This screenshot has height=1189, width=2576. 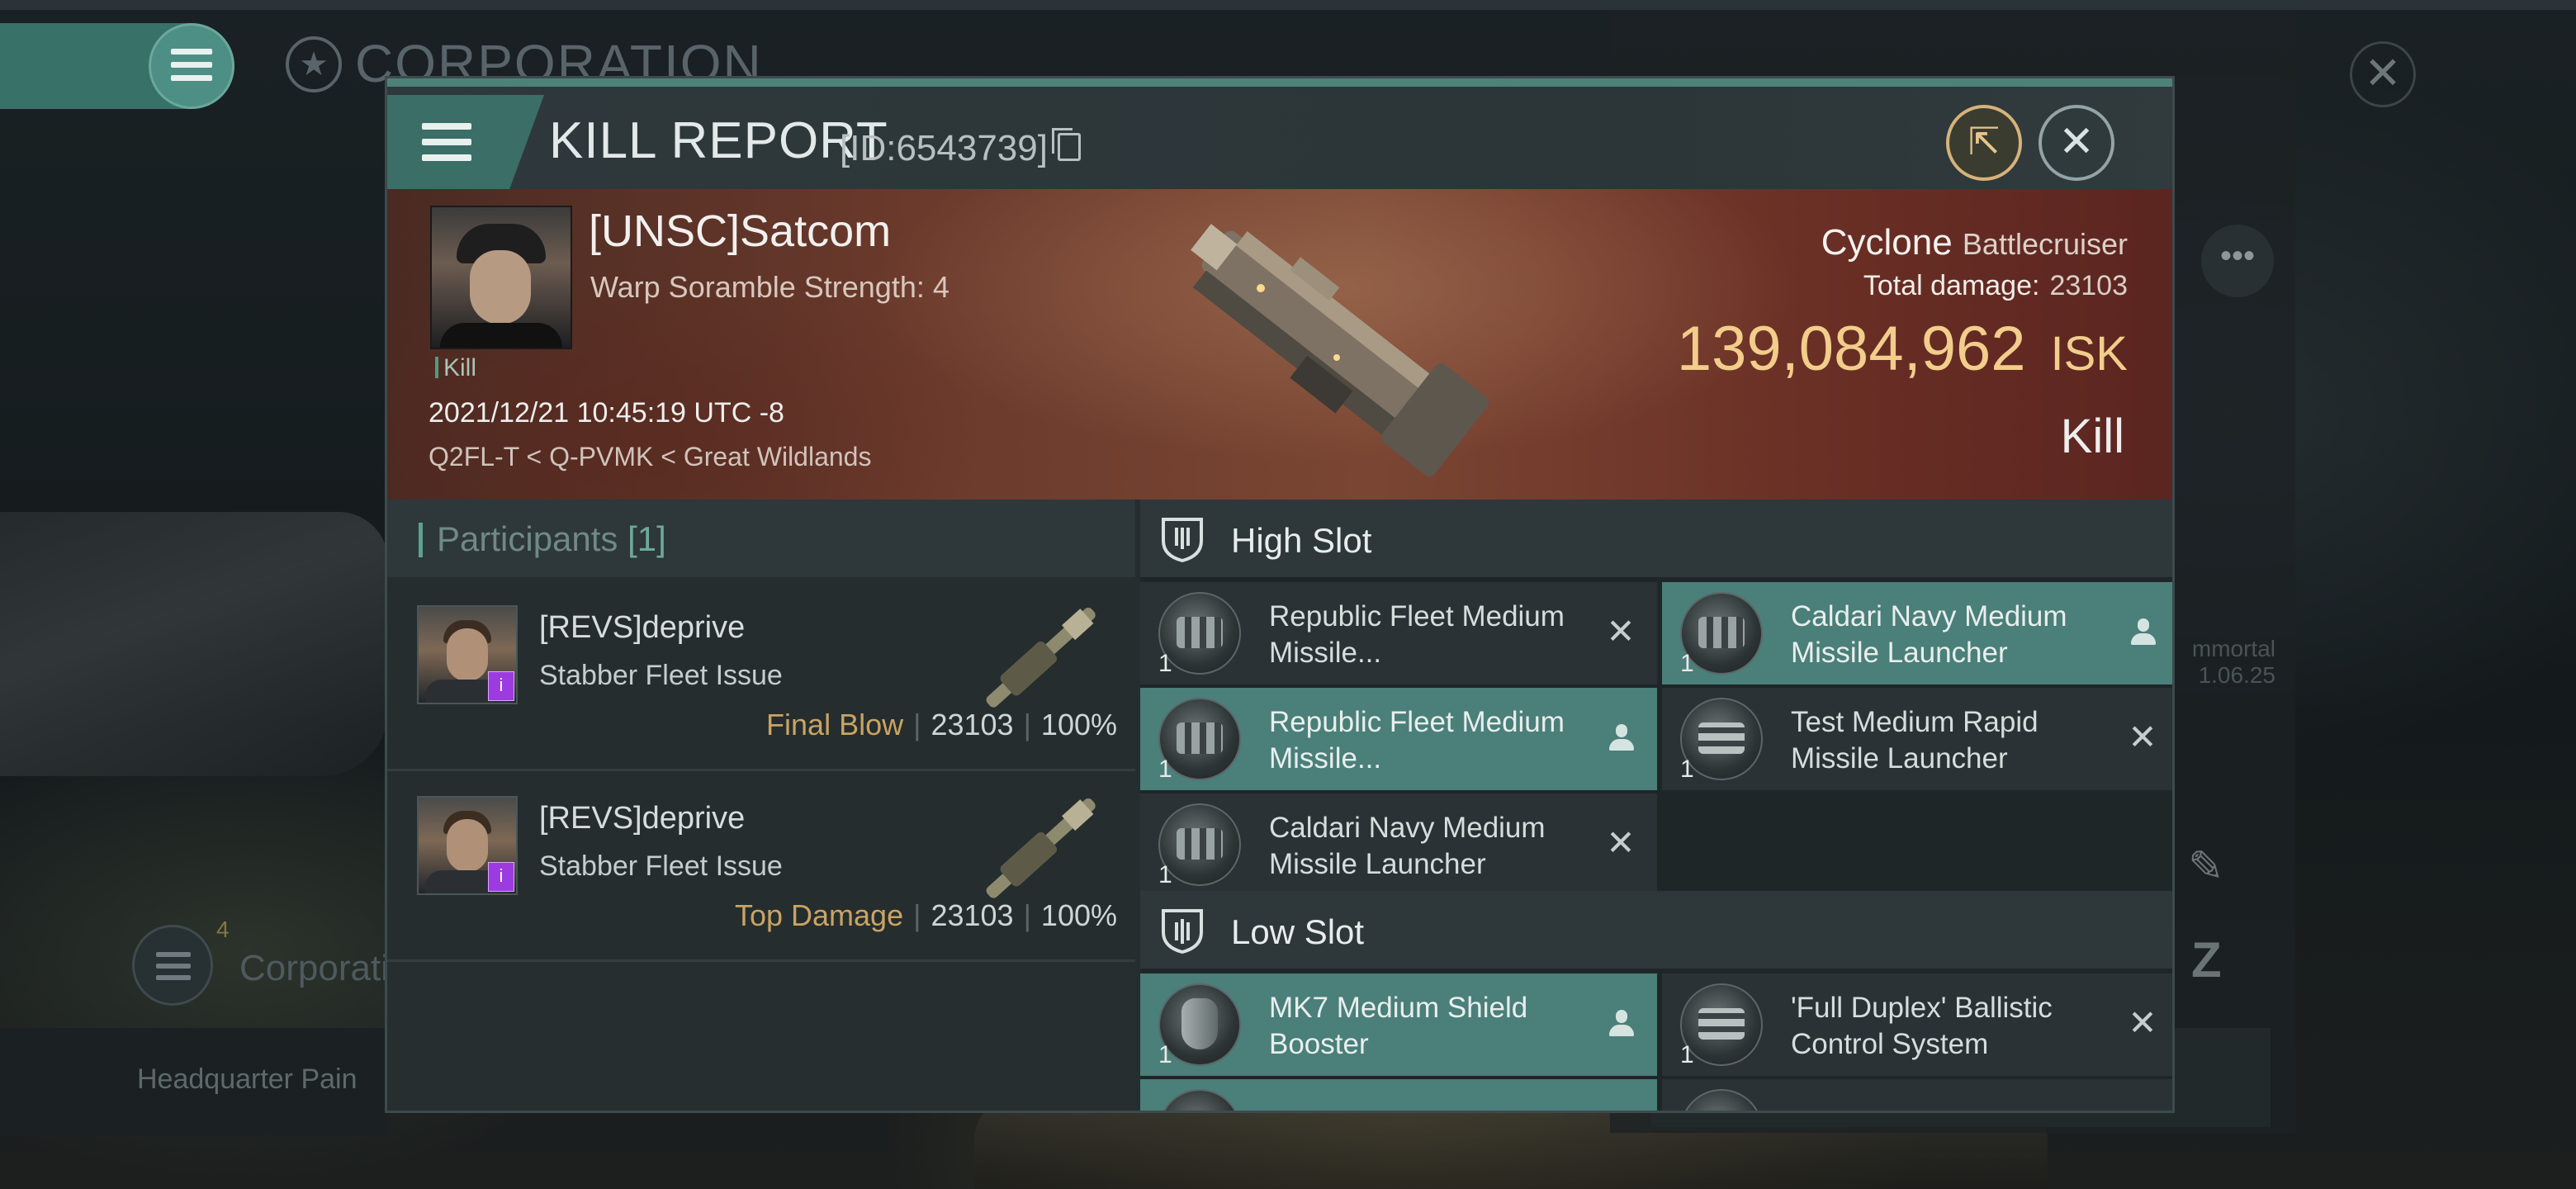 I want to click on warp-scramble-text: Warp Soramble Strength: 4, so click(x=769, y=287).